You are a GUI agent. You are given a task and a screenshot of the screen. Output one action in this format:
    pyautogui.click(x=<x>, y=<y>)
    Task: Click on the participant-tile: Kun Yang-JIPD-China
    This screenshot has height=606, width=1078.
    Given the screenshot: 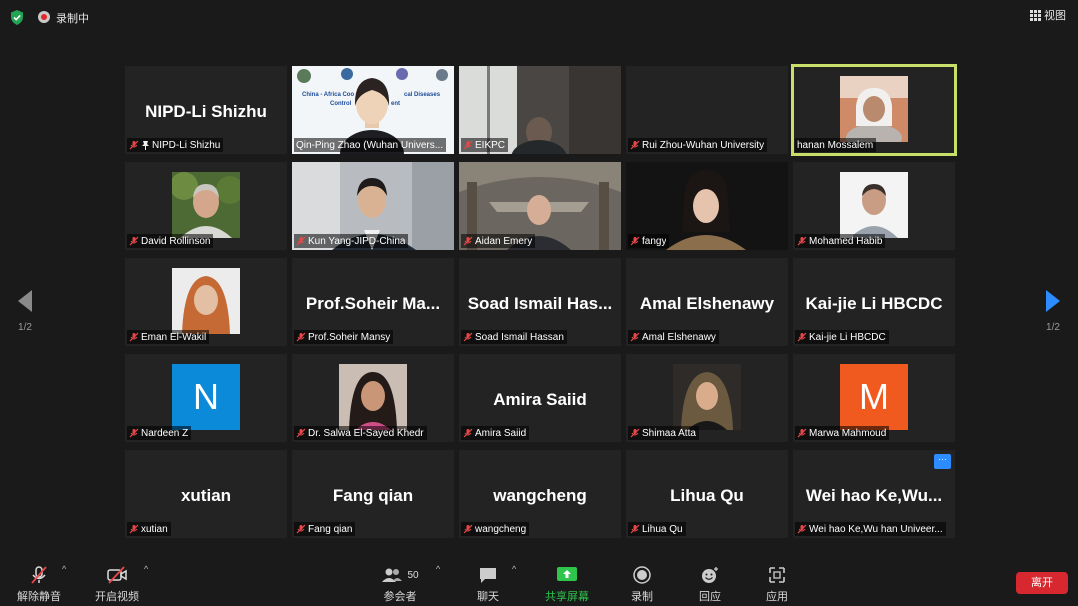 What is the action you would take?
    pyautogui.click(x=373, y=206)
    